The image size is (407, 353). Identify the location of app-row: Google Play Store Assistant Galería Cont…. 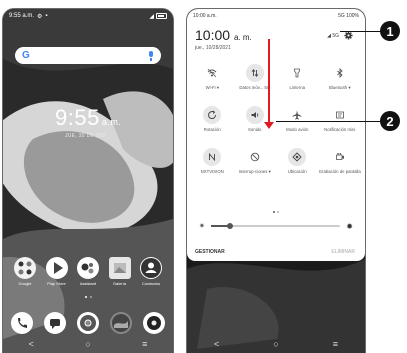
(88, 271).